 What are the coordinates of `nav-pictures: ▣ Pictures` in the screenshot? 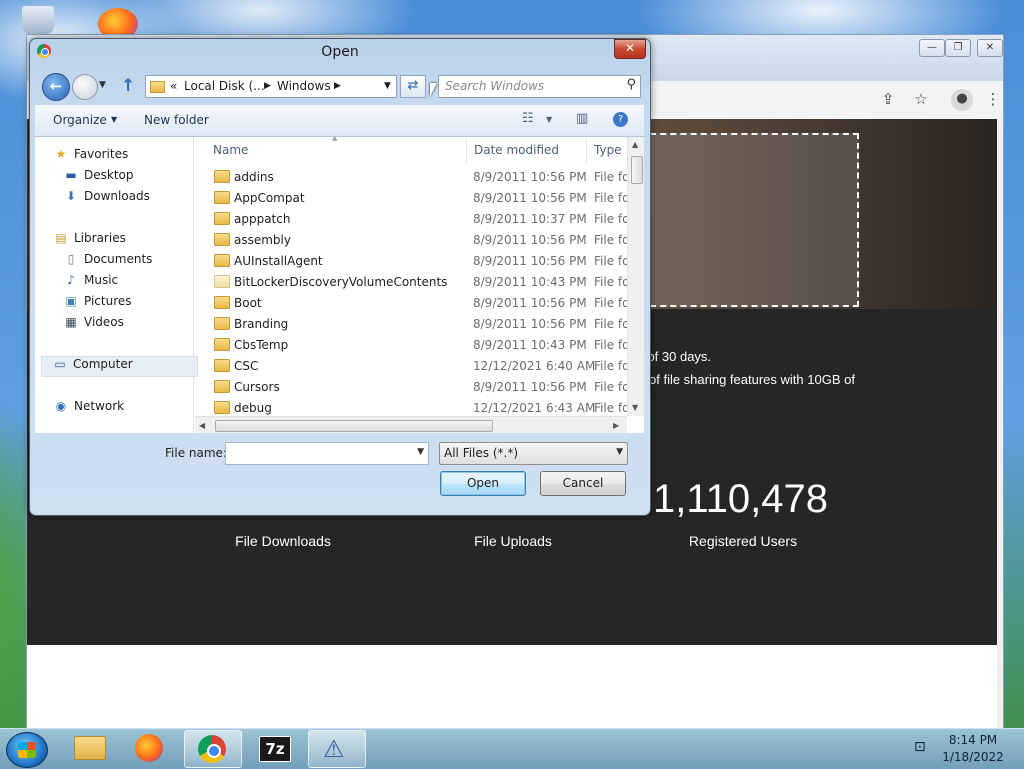 It's located at (97, 303).